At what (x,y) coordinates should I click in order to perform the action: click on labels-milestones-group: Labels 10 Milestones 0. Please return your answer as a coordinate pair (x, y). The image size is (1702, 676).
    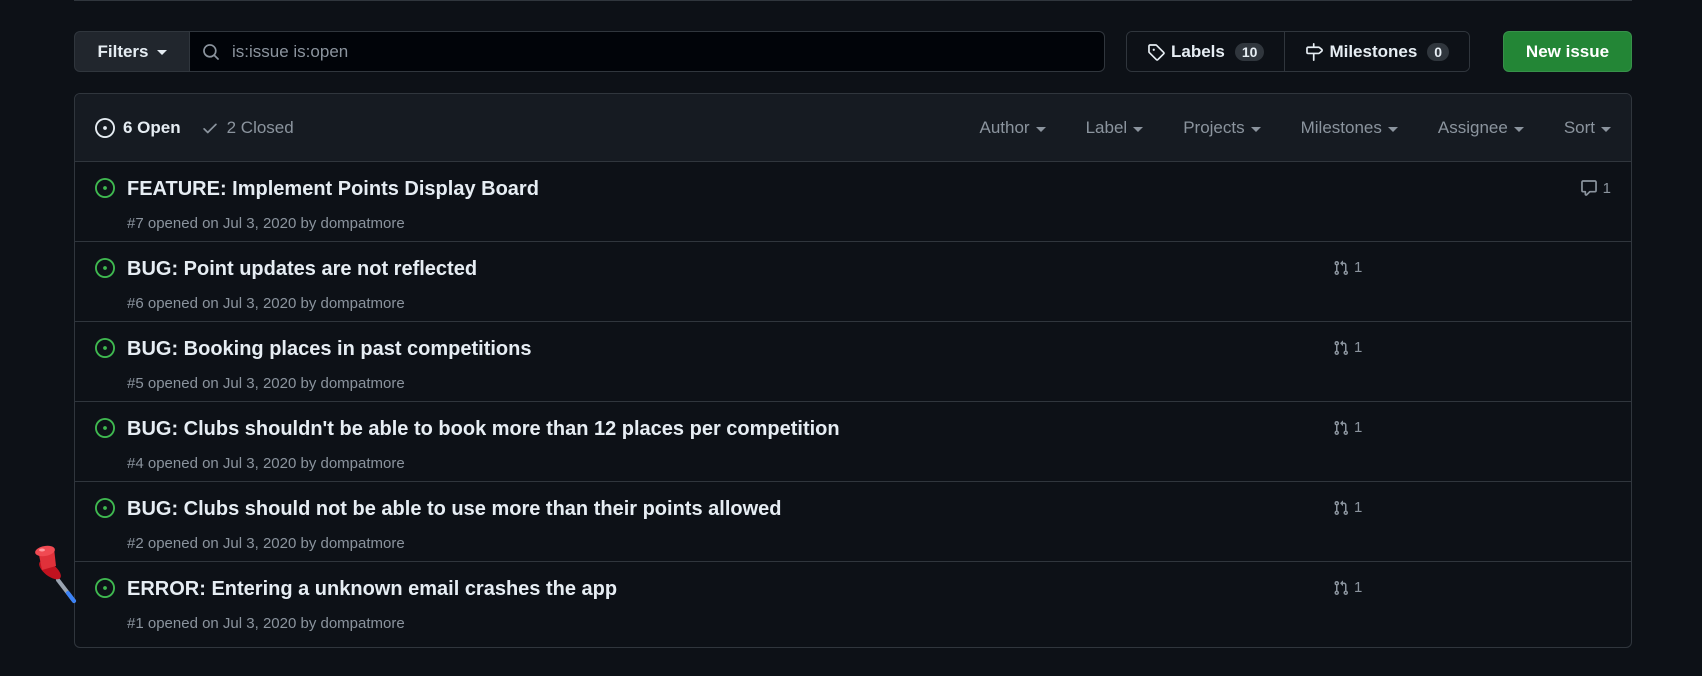
    Looking at the image, I should click on (1298, 51).